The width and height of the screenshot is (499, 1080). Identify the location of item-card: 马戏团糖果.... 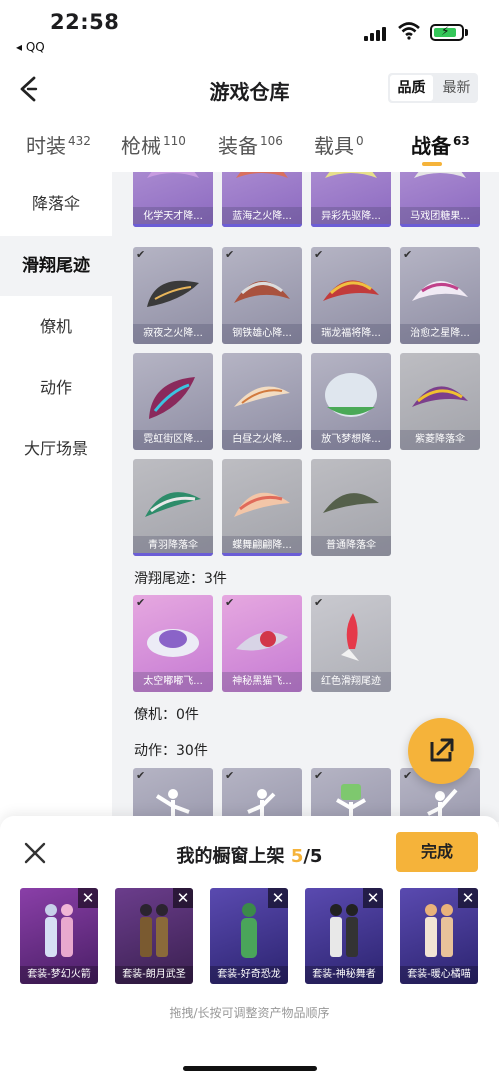
(440, 199).